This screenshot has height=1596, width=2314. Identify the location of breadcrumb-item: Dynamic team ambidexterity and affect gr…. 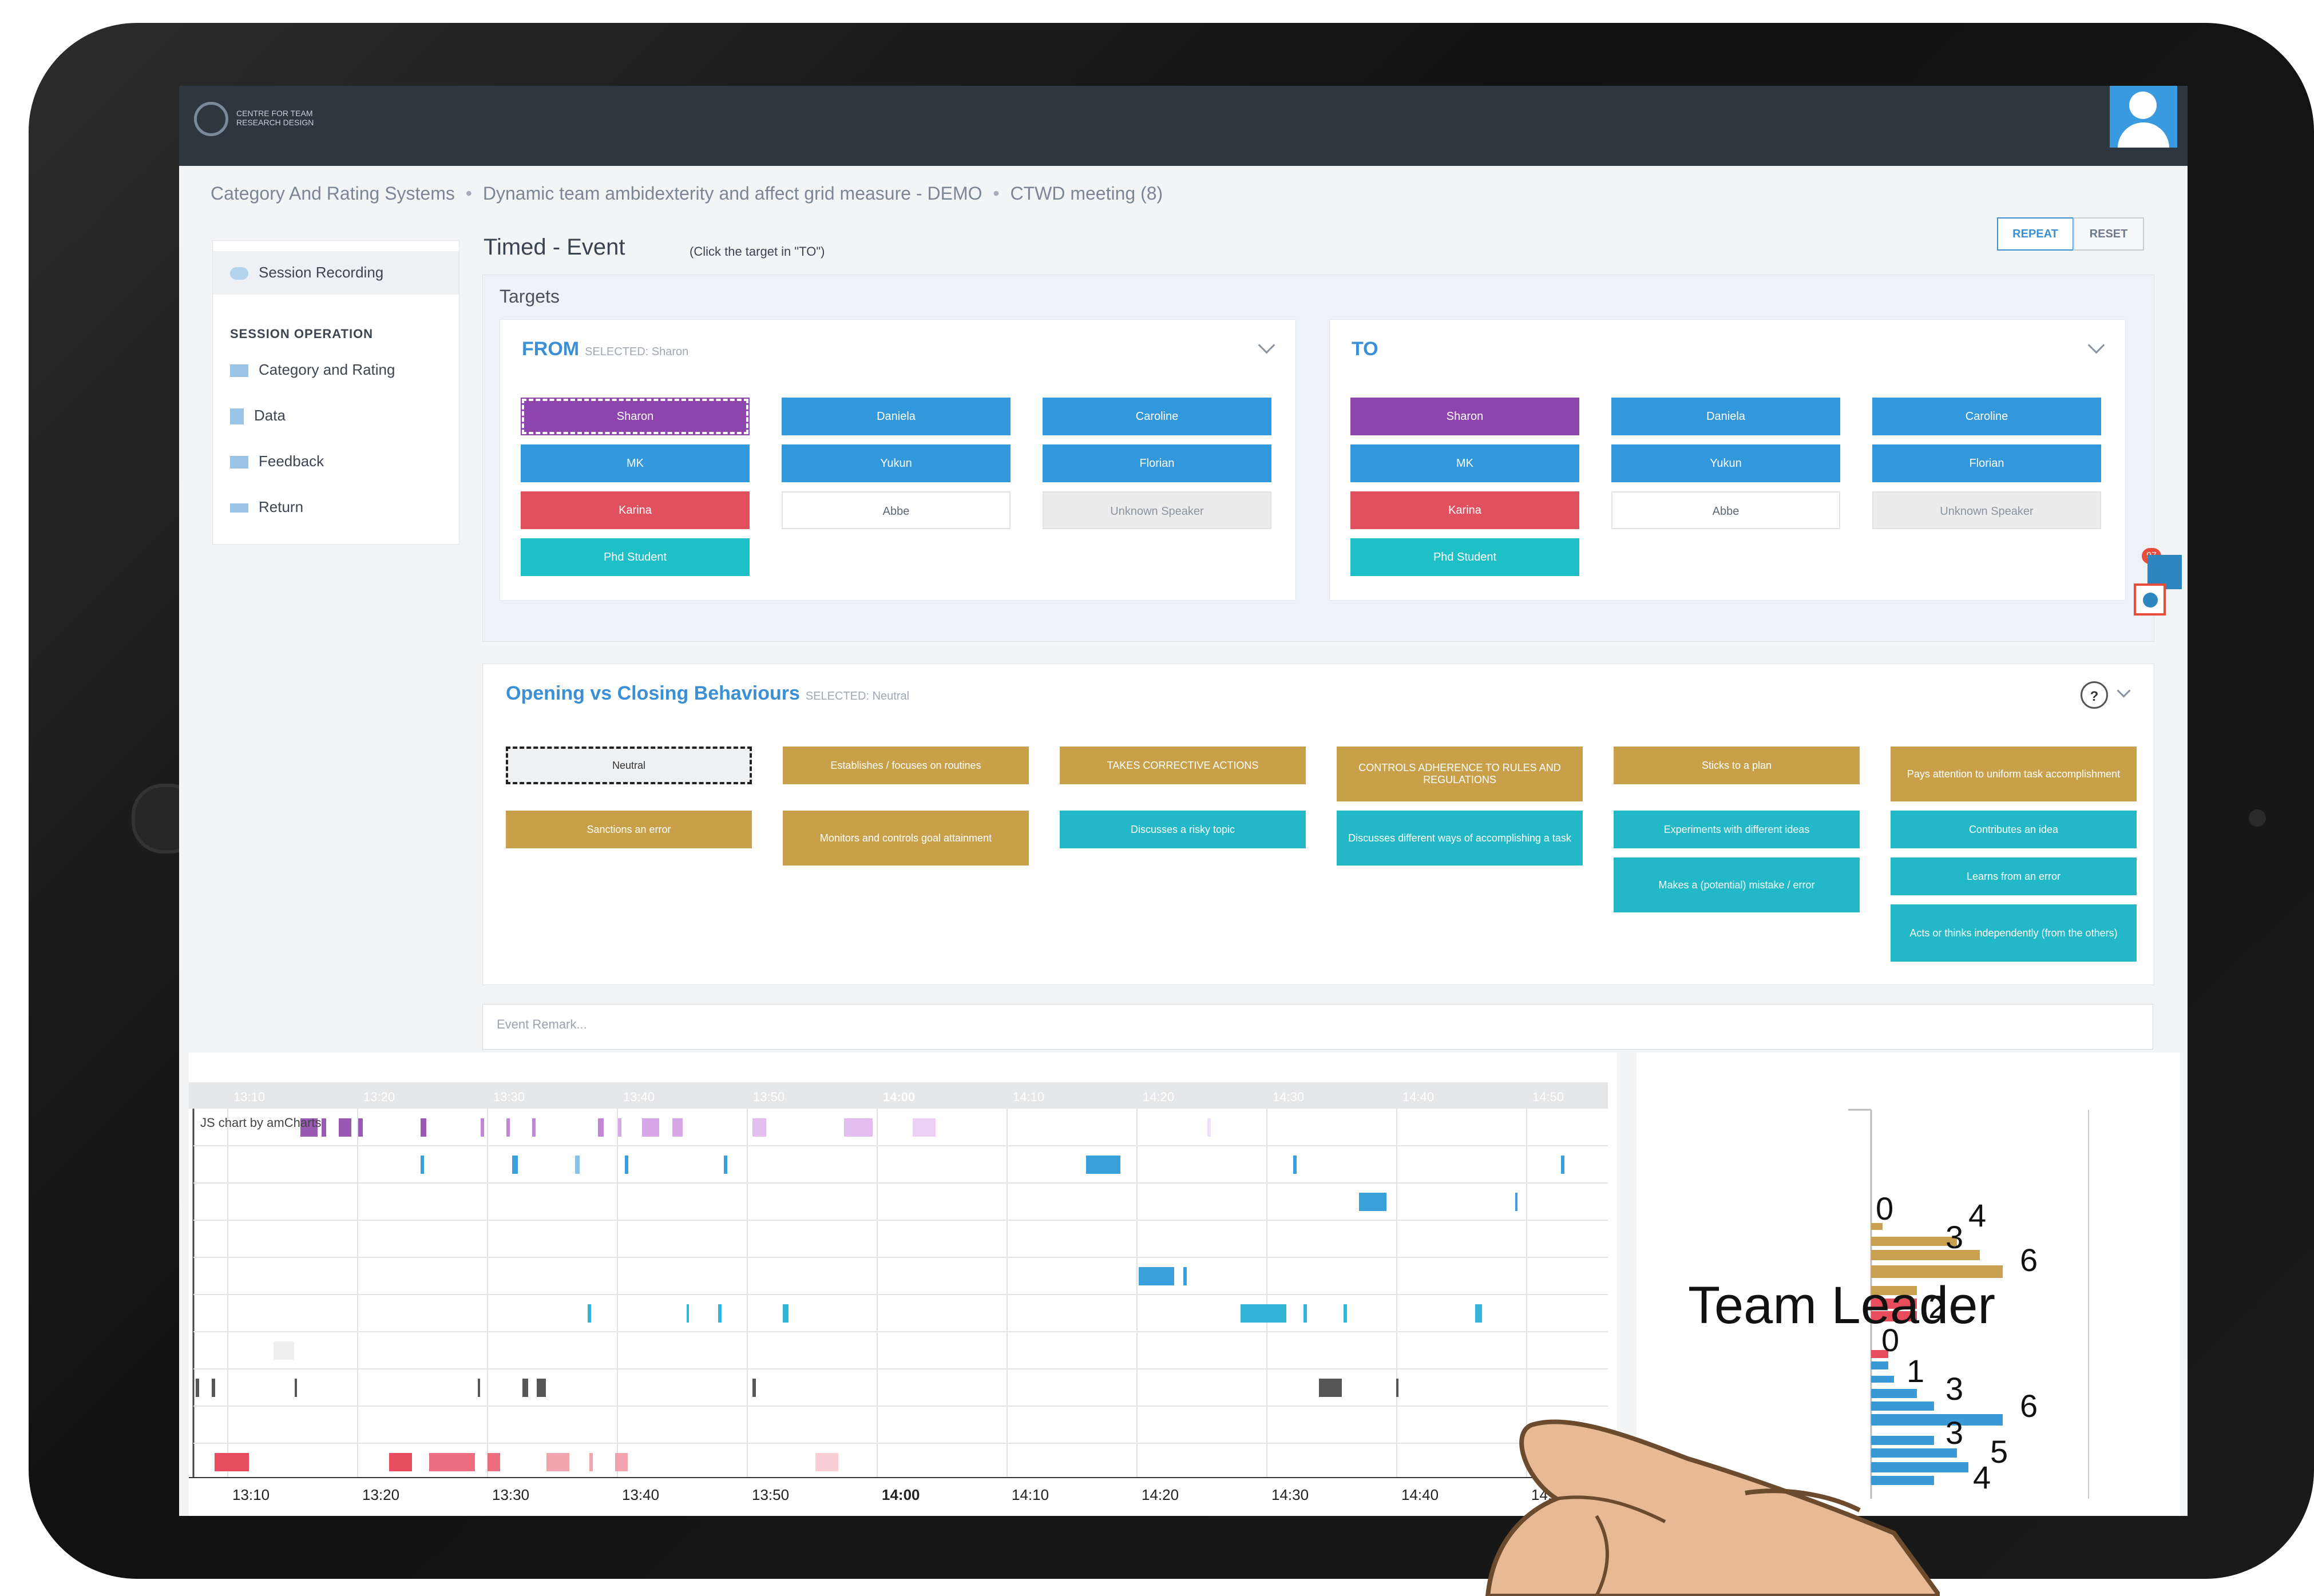
(732, 193).